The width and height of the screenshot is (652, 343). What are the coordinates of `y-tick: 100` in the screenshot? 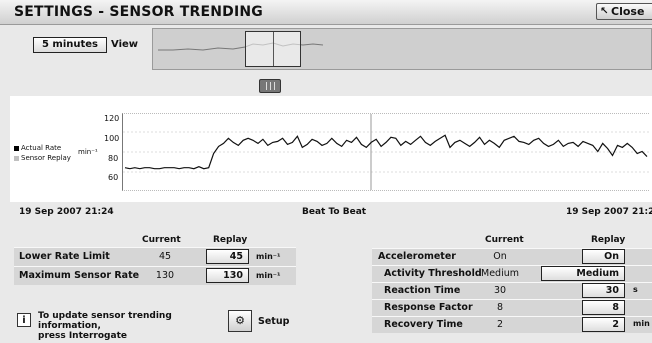 It's located at (112, 138).